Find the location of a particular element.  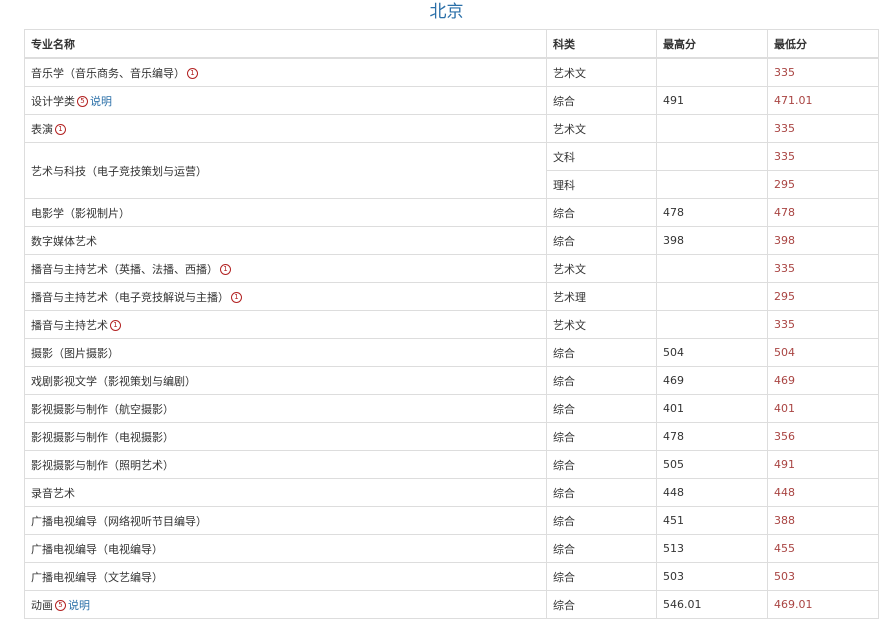

table-row: 摄影（图片摄影） 综合 504 504 is located at coordinates (451, 352).